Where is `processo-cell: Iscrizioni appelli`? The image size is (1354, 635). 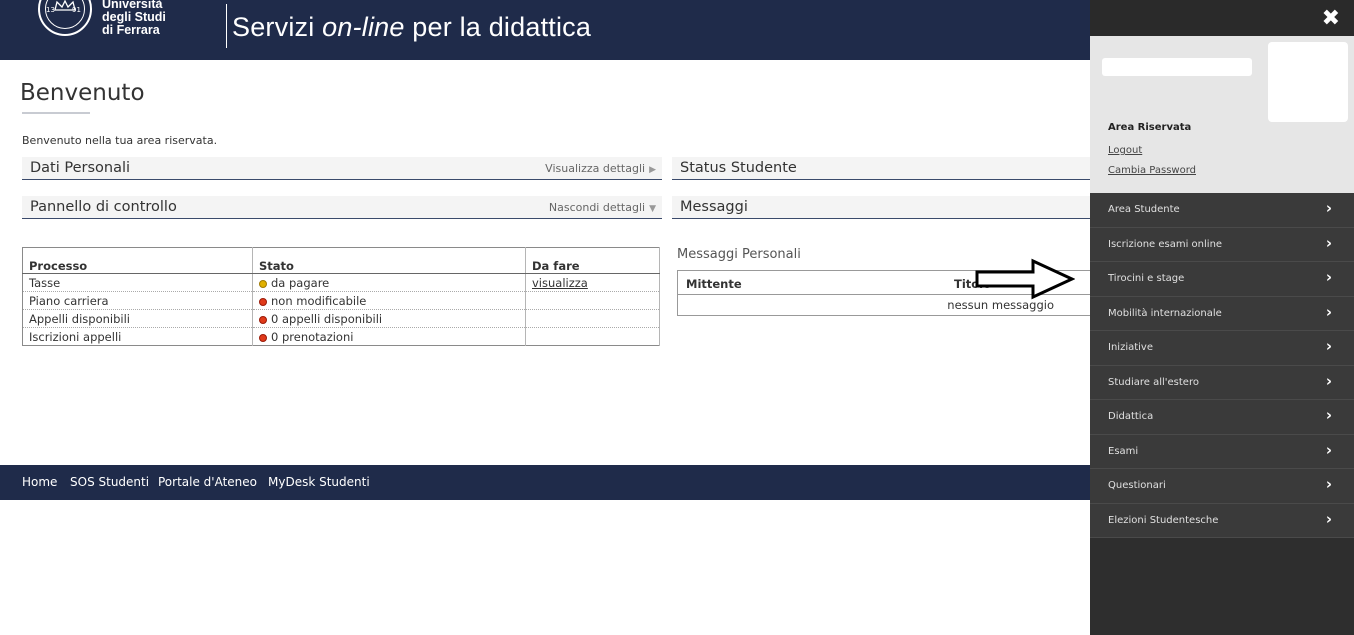
processo-cell: Iscrizioni appelli is located at coordinates (137, 336).